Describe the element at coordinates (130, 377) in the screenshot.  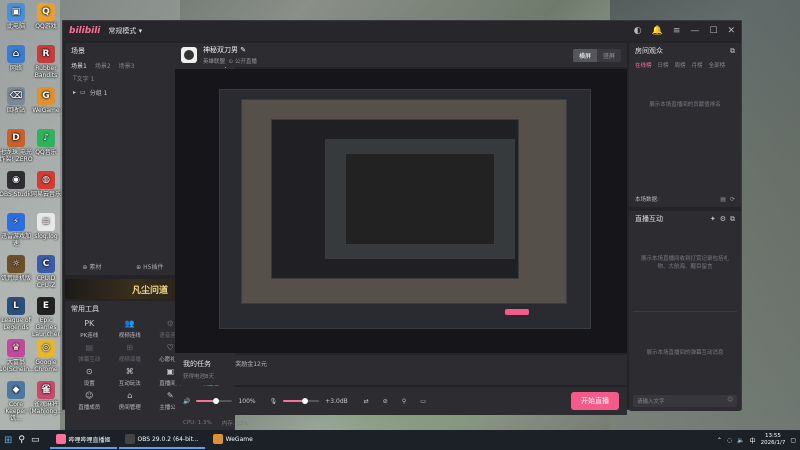
I see `tool-item: ⌘ 互动玩法` at that location.